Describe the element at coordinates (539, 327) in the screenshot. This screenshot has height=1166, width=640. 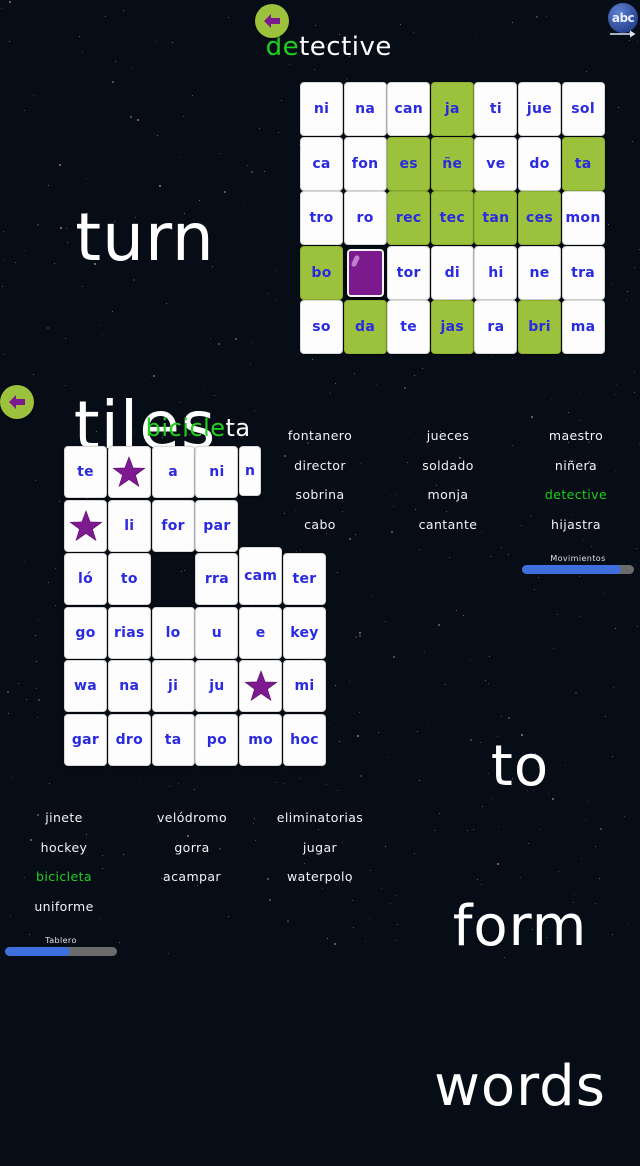
I see `tile: bri` at that location.